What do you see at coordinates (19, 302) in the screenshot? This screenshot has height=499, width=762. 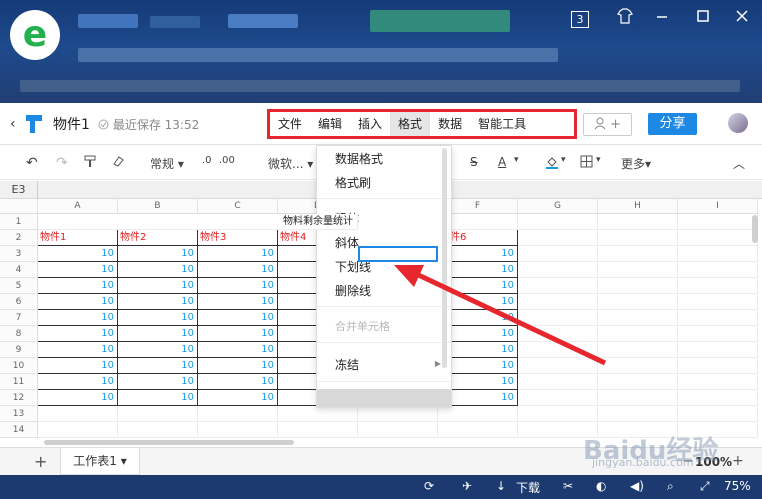 I see `row-header: 6` at bounding box center [19, 302].